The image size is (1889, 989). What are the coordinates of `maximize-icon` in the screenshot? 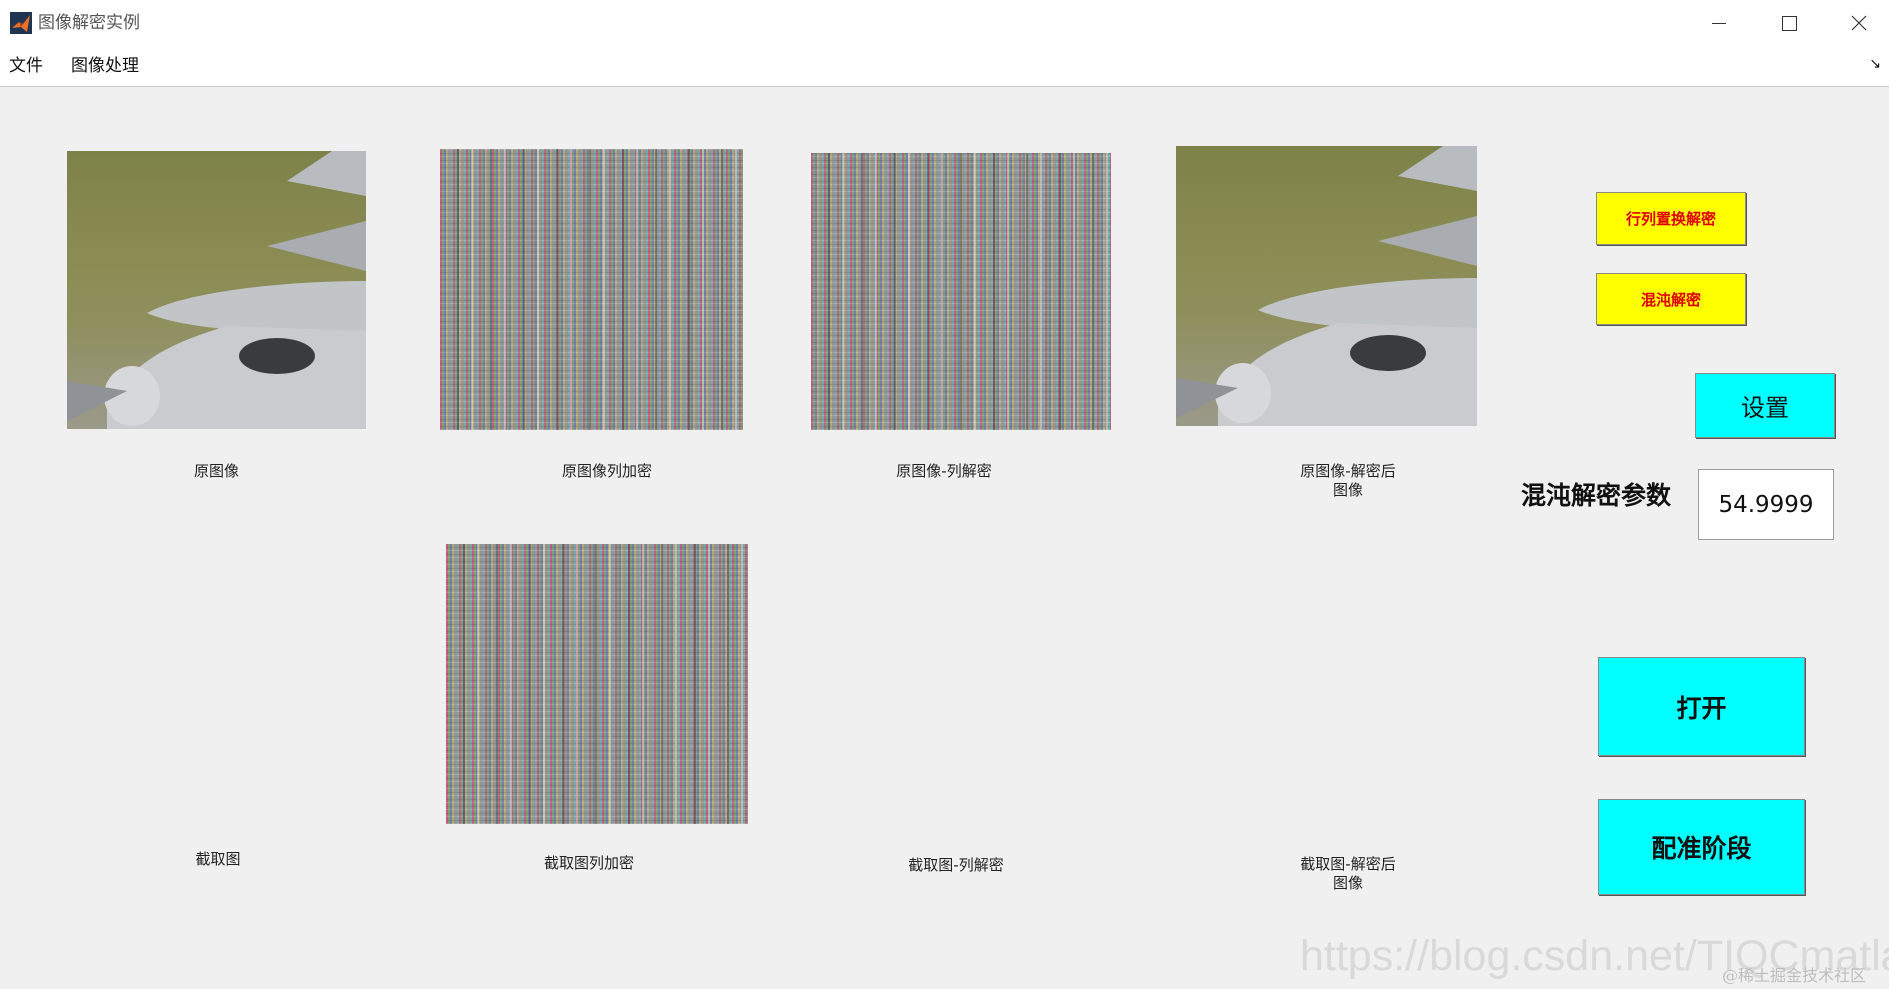 It's located at (1789, 23).